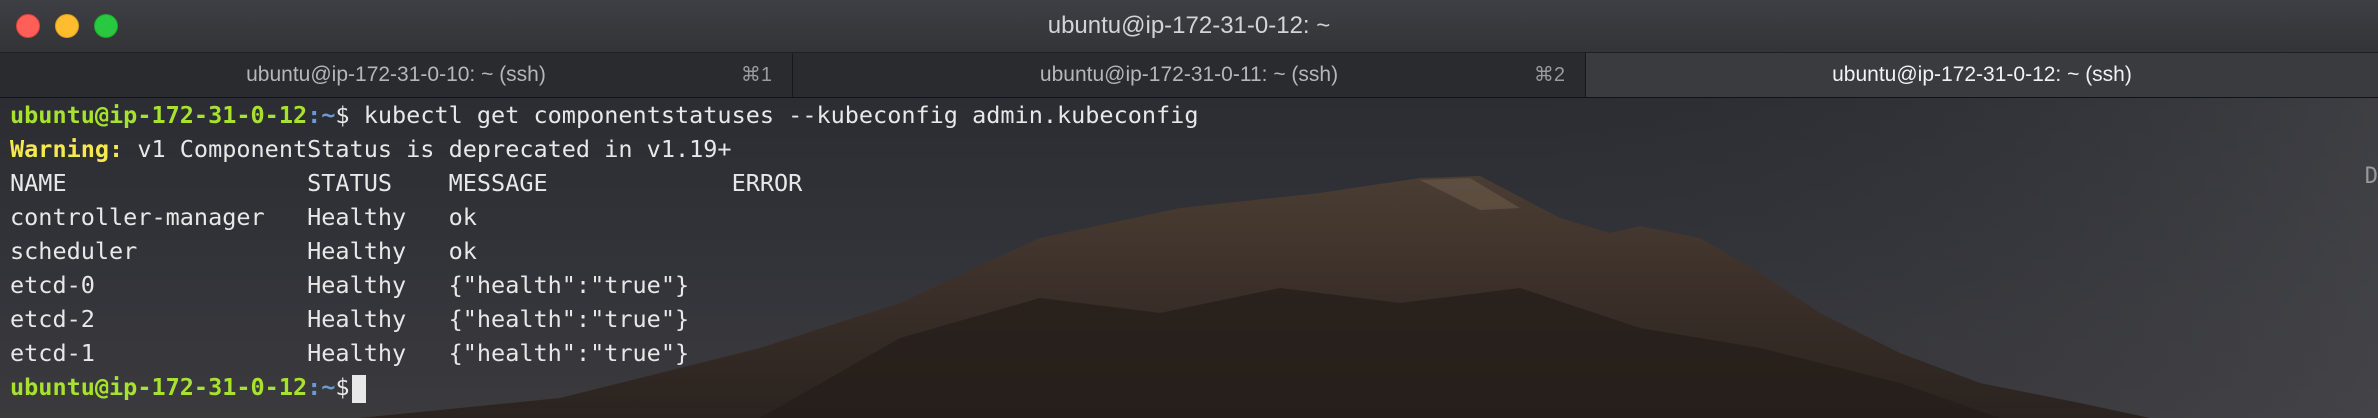 This screenshot has width=2378, height=418. I want to click on table-row: etcd-0 Healthy {"health":"true"}, so click(604, 285).